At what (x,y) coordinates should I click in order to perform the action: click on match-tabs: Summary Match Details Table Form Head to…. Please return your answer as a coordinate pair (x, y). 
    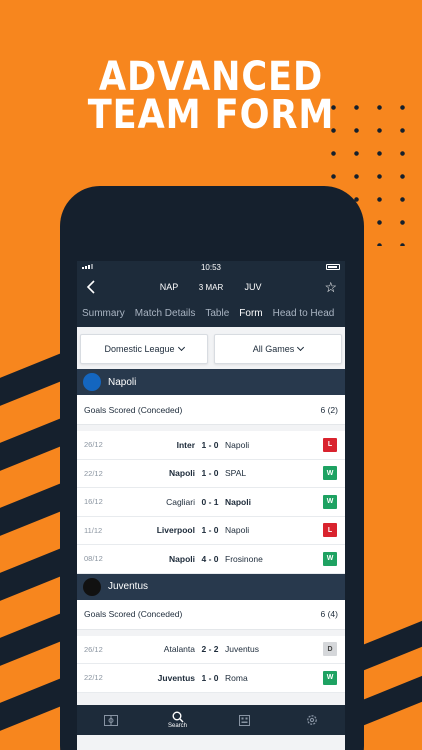
    Looking at the image, I should click on (211, 314).